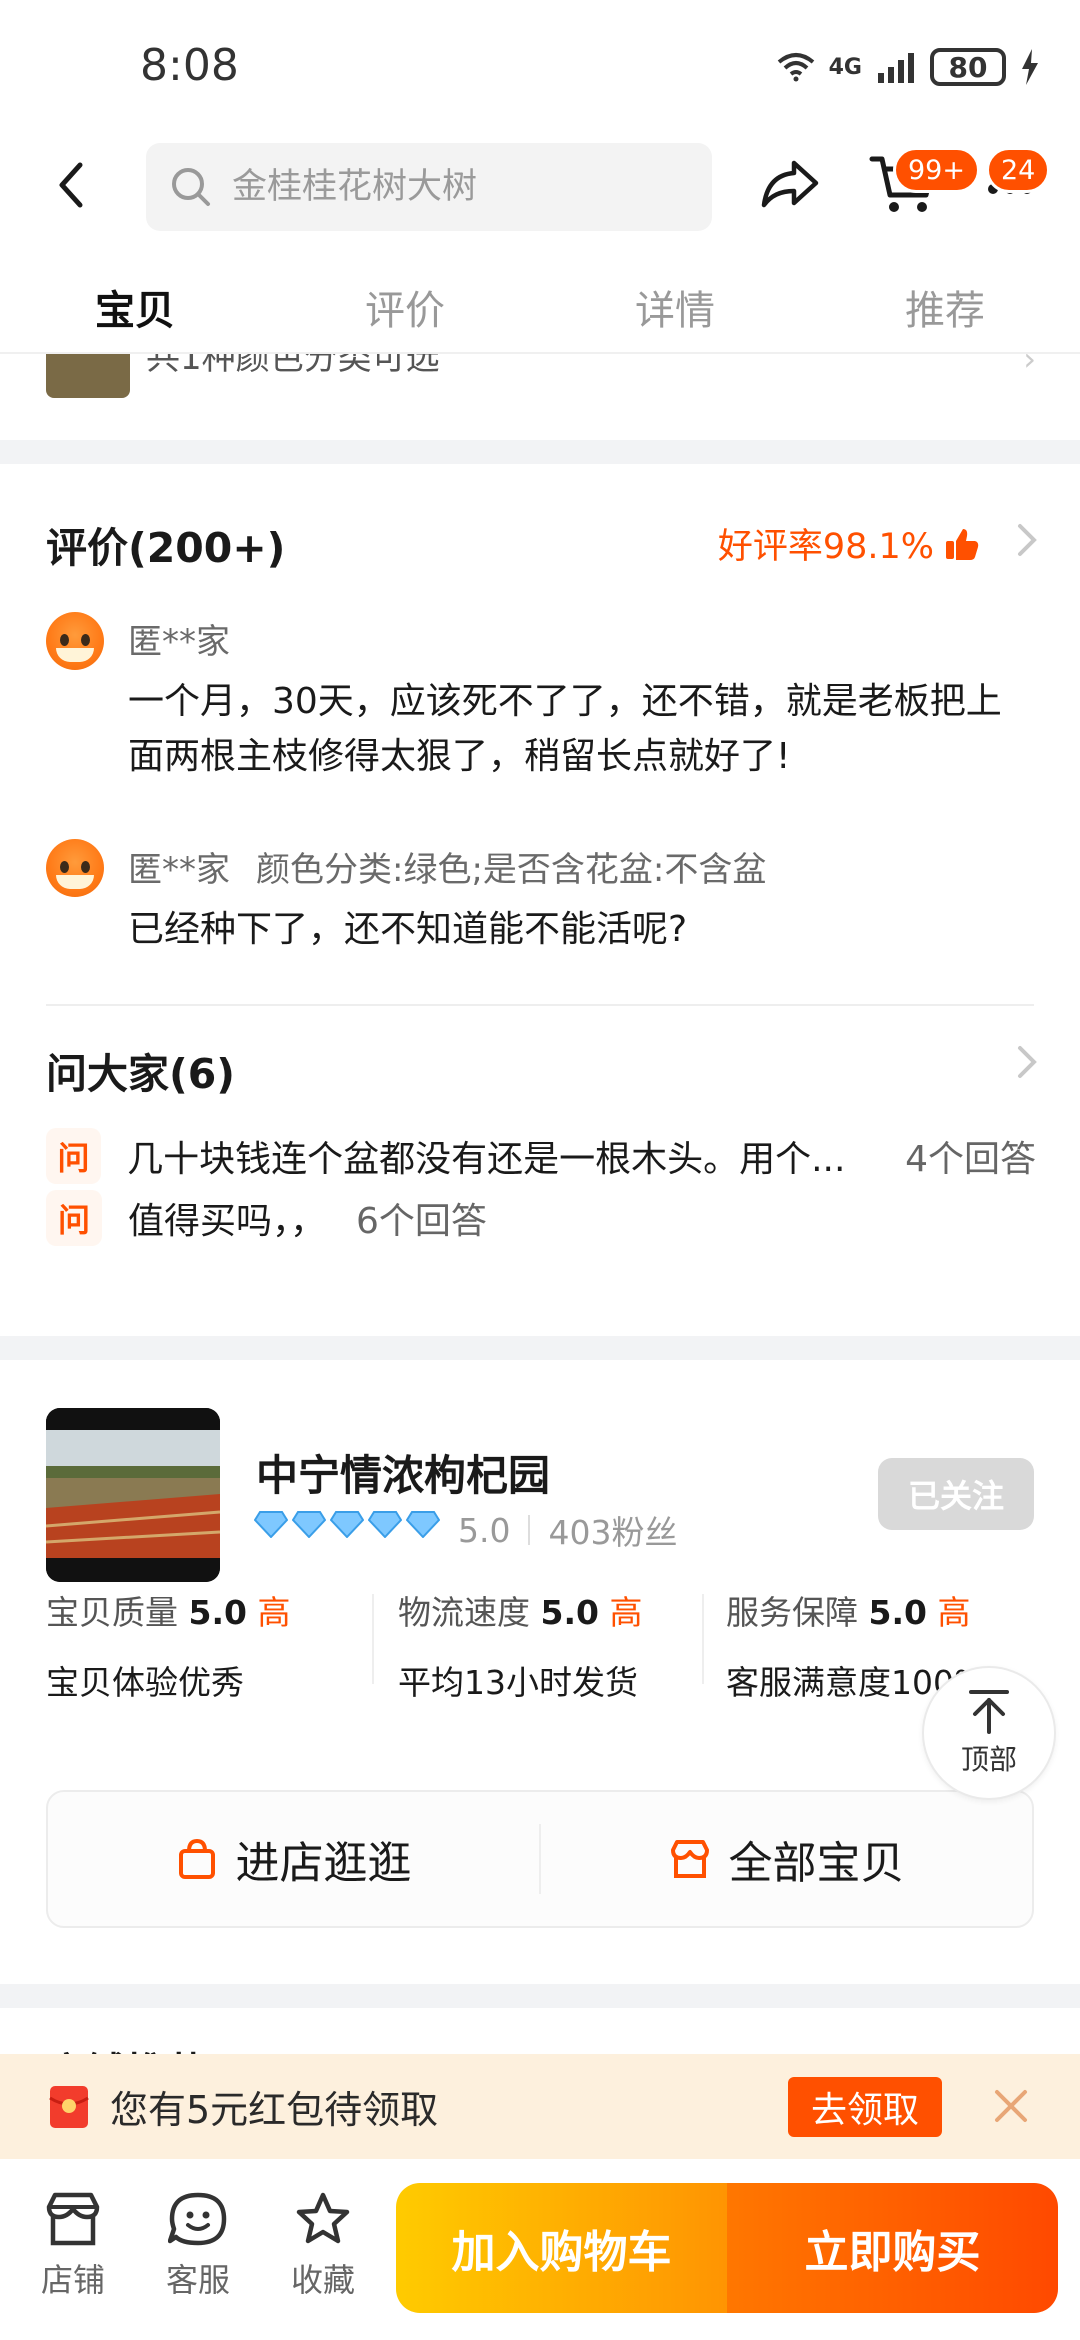  I want to click on stat-label: 宝贝质量 5.0 高, so click(168, 1612).